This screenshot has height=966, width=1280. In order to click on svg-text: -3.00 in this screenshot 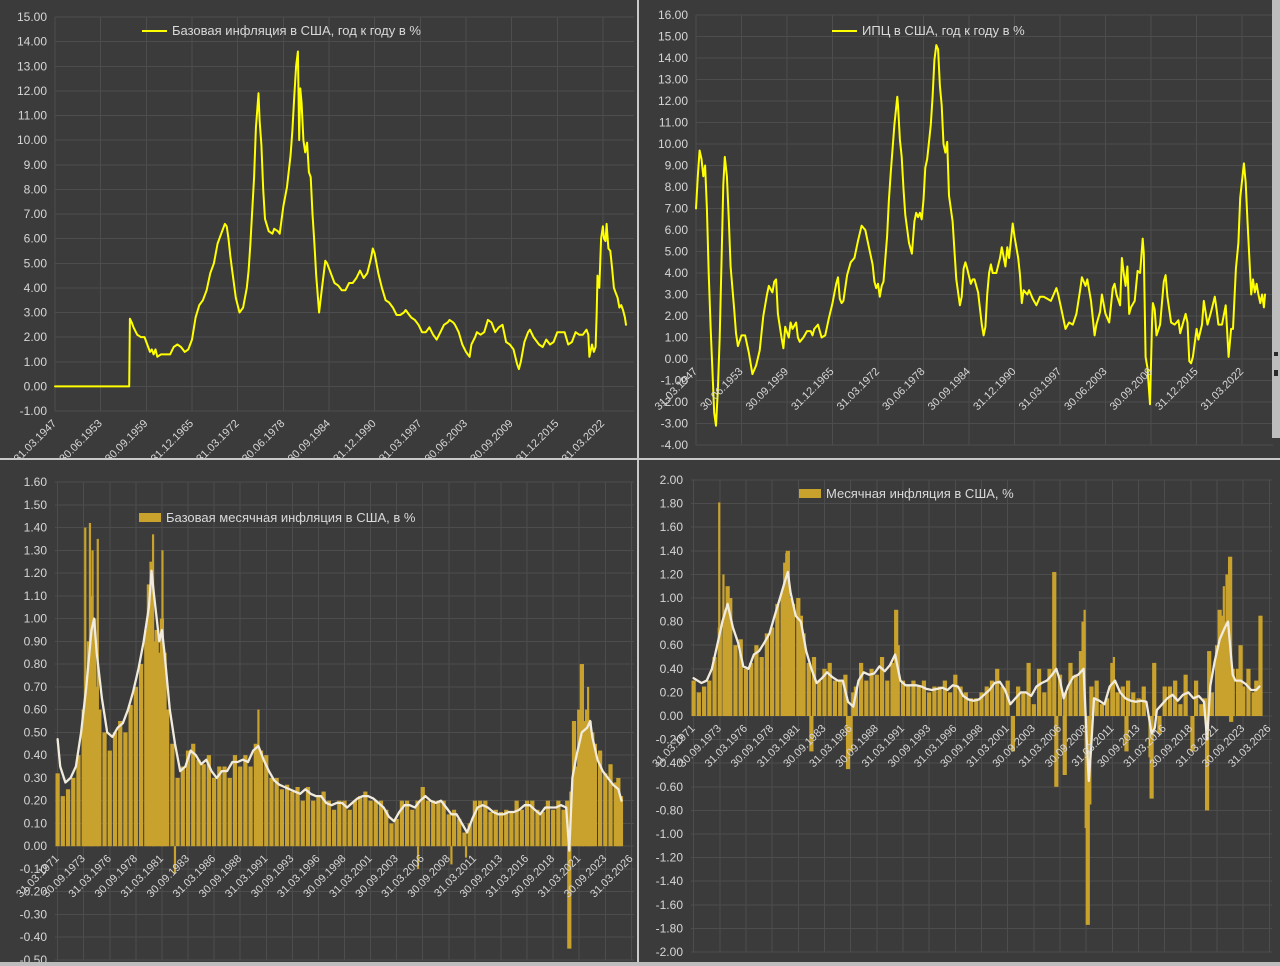, I will do `click(675, 424)`.